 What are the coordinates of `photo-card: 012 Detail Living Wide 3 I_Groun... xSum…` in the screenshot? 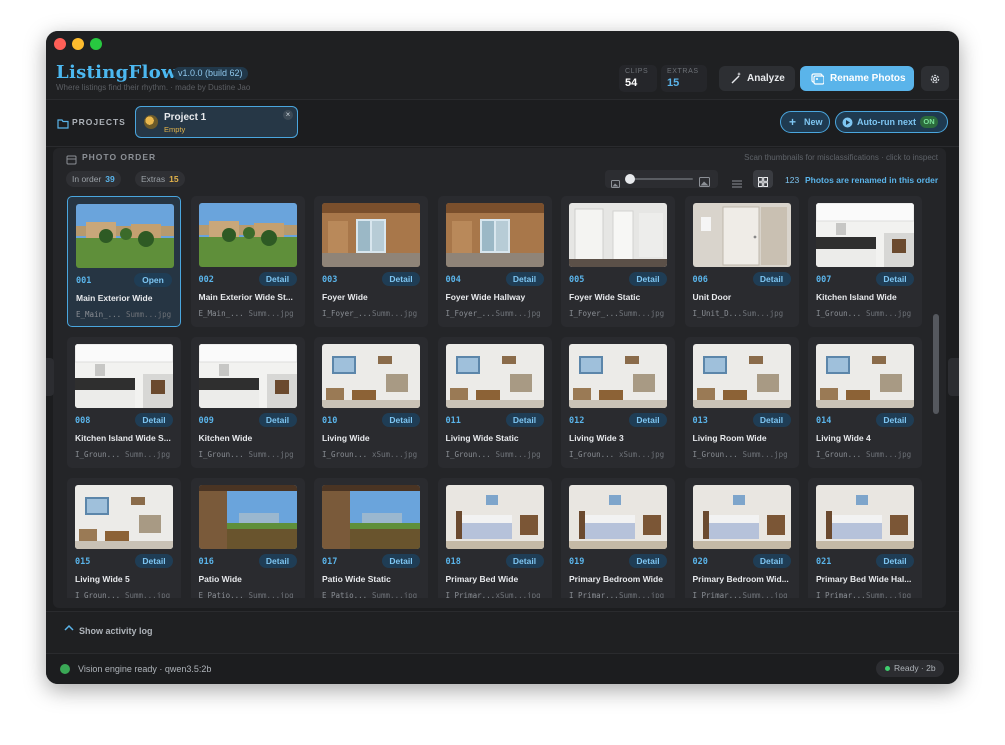 It's located at (618, 402).